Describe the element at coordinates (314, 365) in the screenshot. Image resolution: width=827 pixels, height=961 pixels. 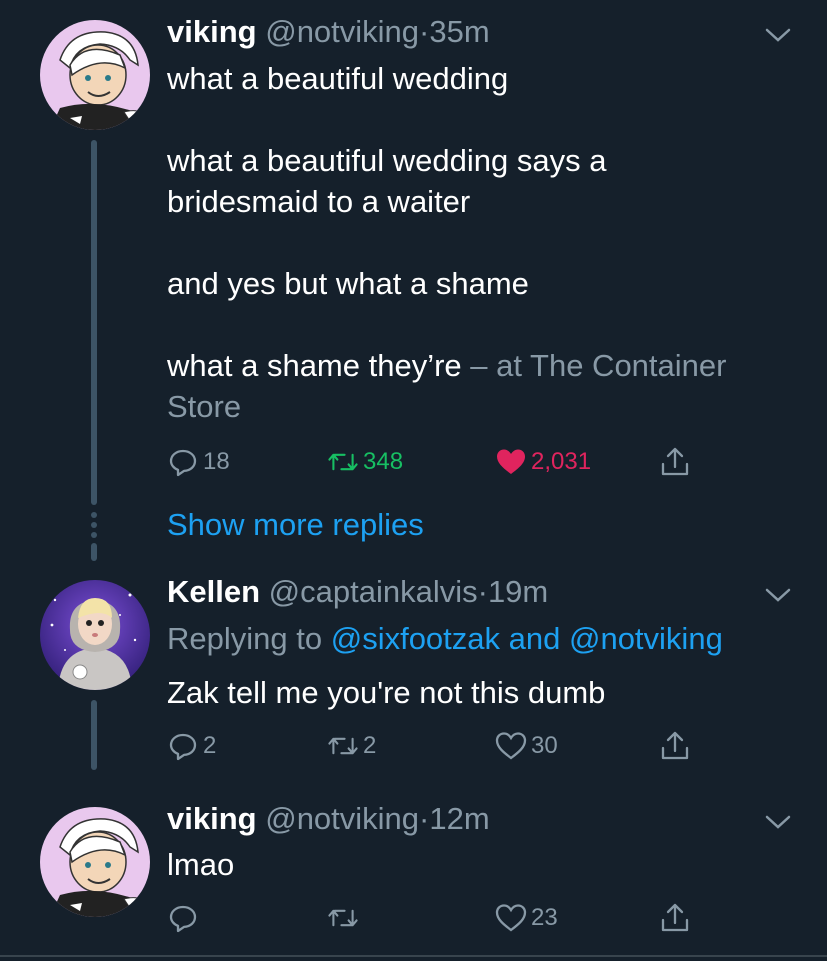
I see `tweet-text-fragment: what a shame they’re` at that location.